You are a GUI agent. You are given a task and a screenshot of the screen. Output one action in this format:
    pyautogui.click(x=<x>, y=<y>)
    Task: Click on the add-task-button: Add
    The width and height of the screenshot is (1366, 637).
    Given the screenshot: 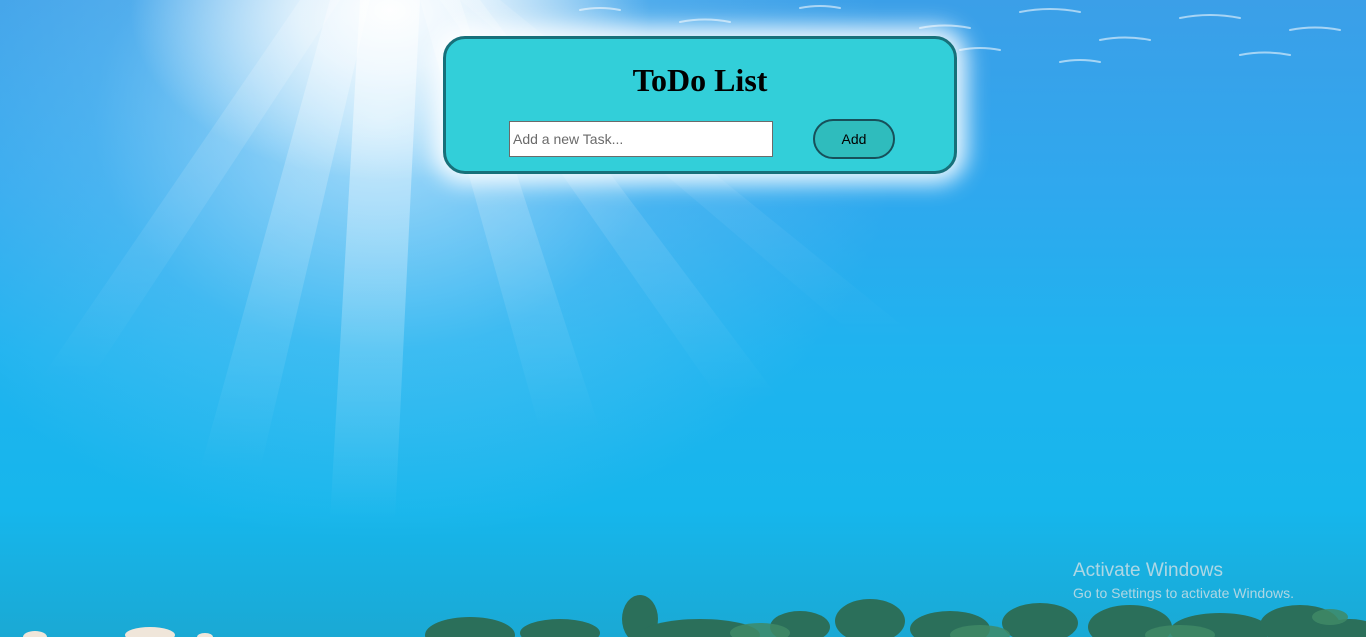 What is the action you would take?
    pyautogui.click(x=854, y=139)
    